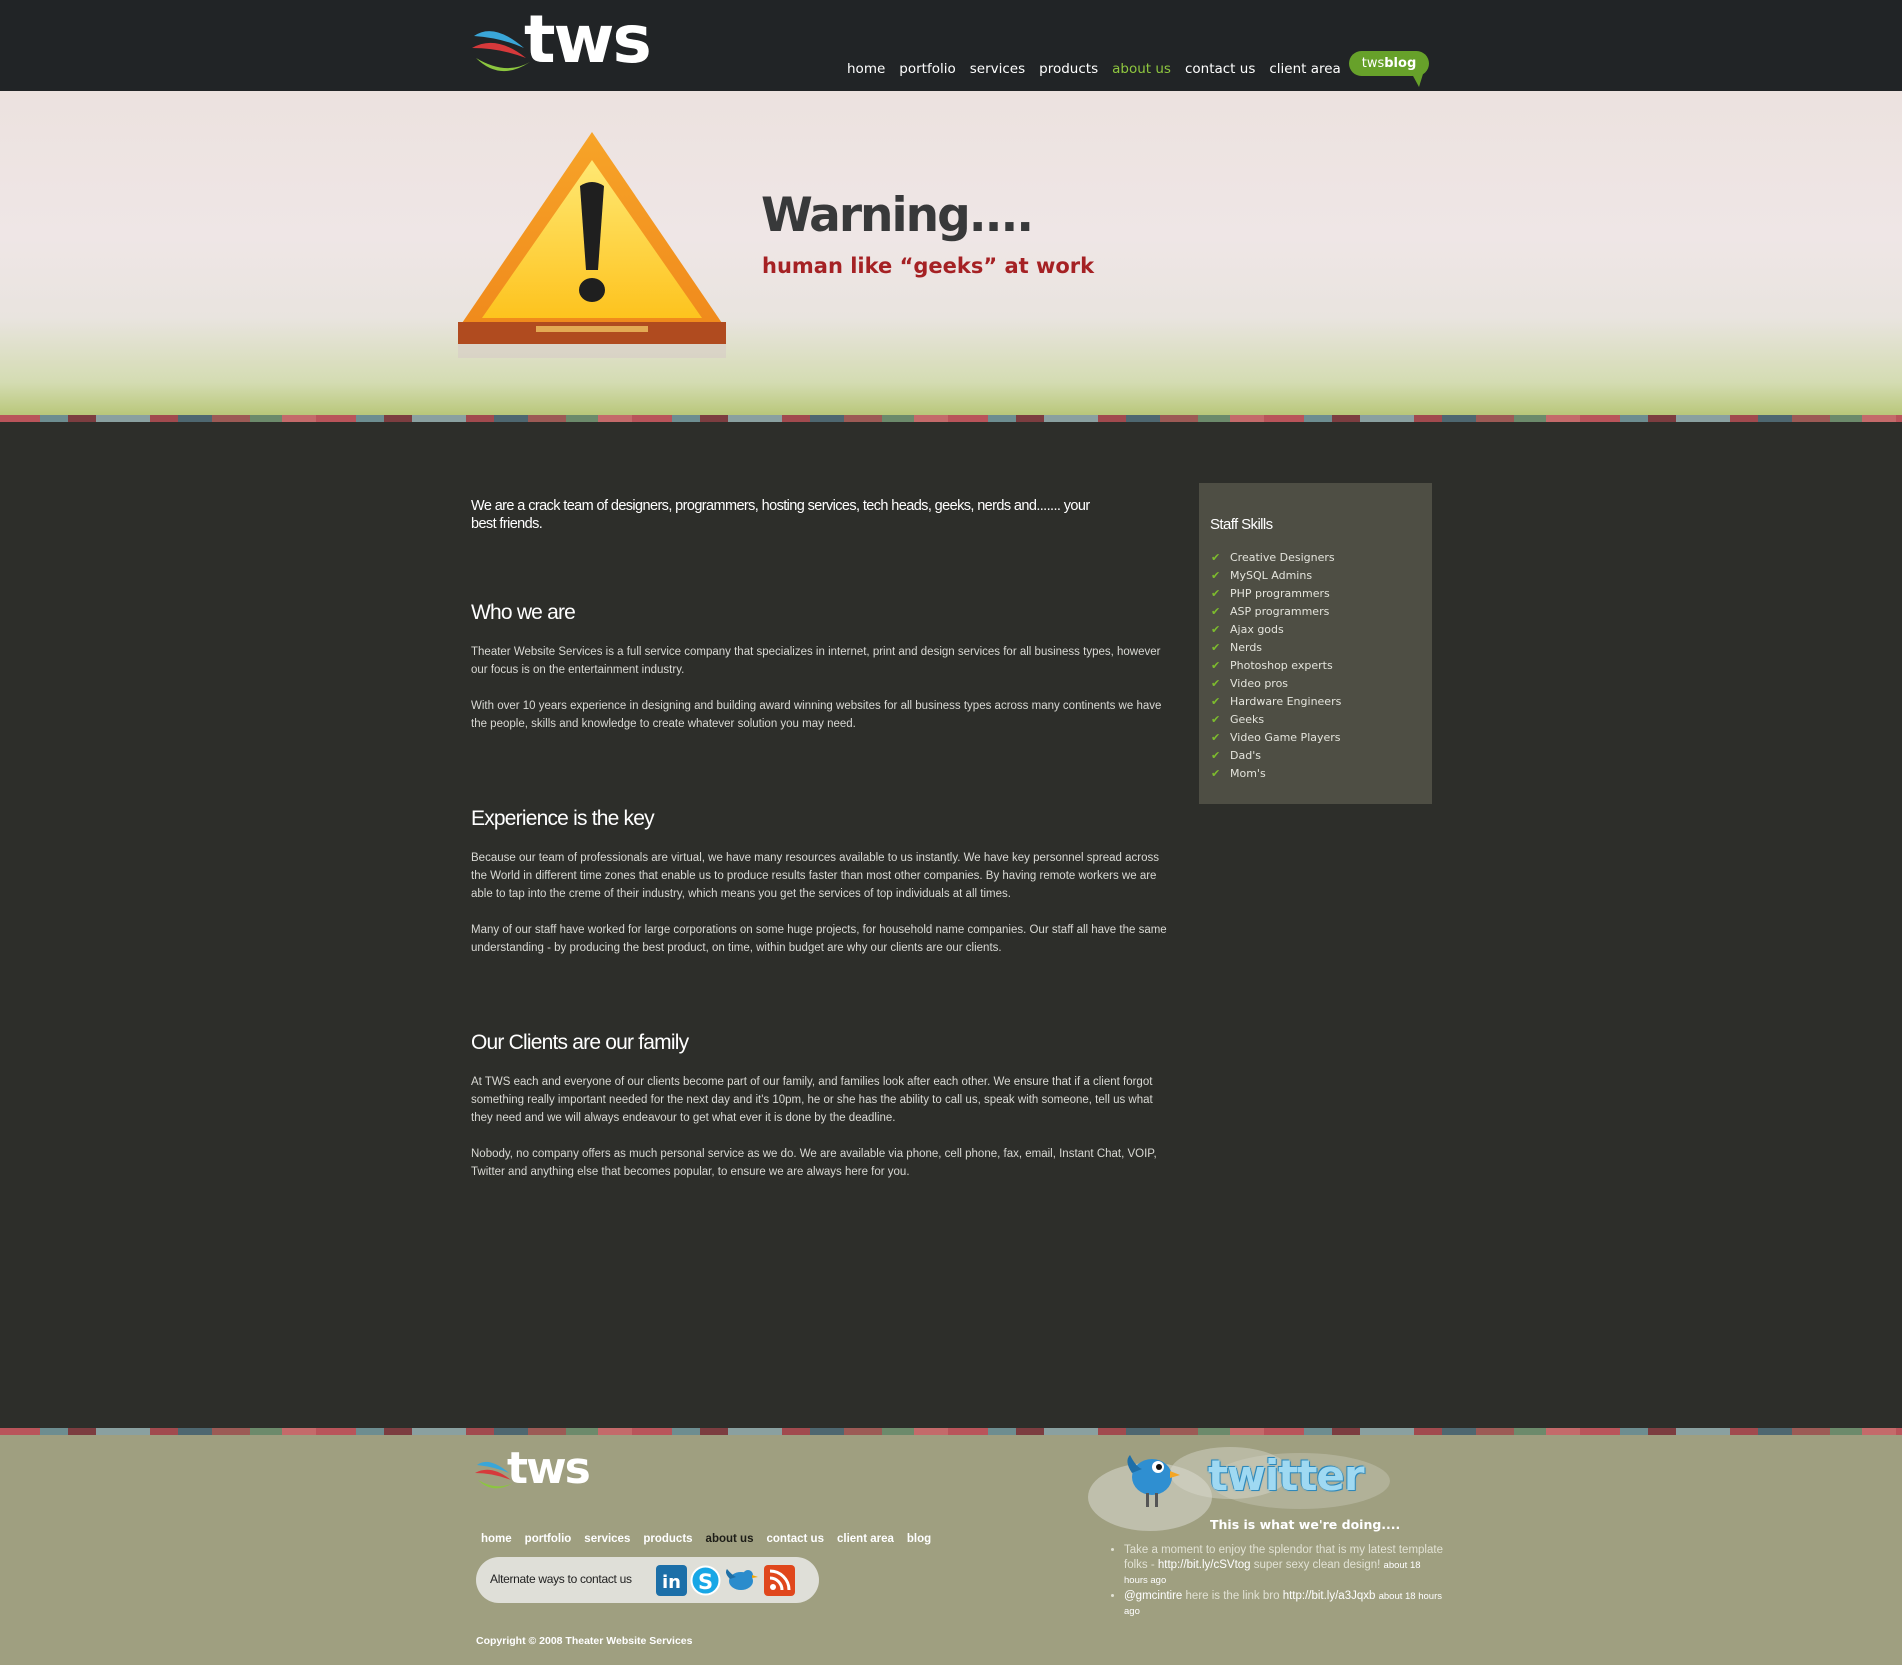 This screenshot has width=1902, height=1665. I want to click on skill-label: Mom's, so click(1248, 773).